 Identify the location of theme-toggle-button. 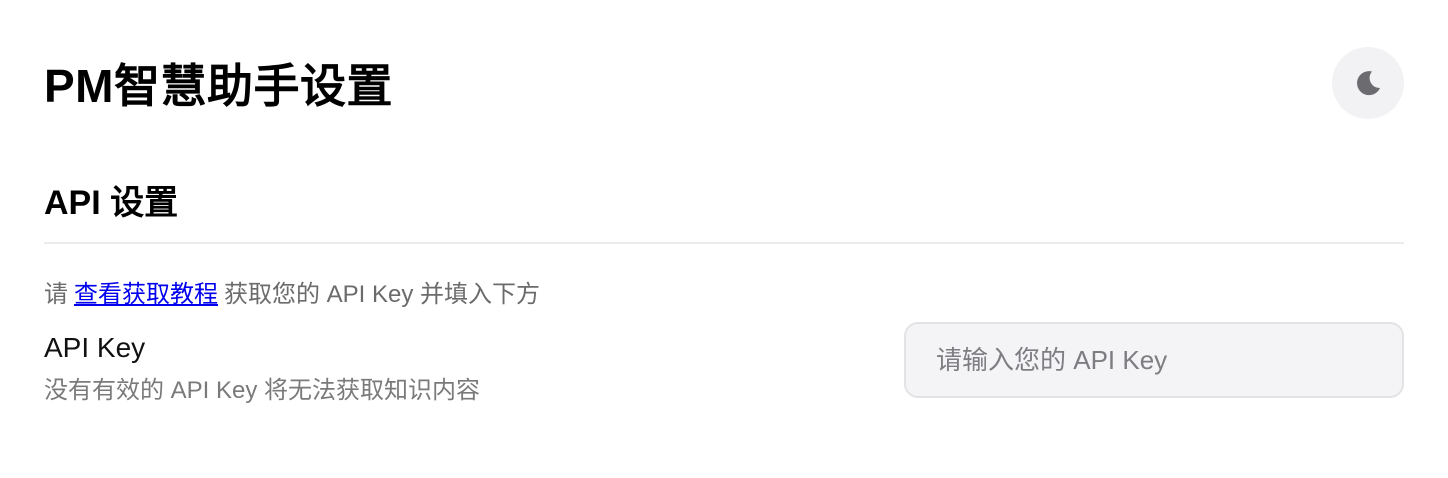
(1368, 83).